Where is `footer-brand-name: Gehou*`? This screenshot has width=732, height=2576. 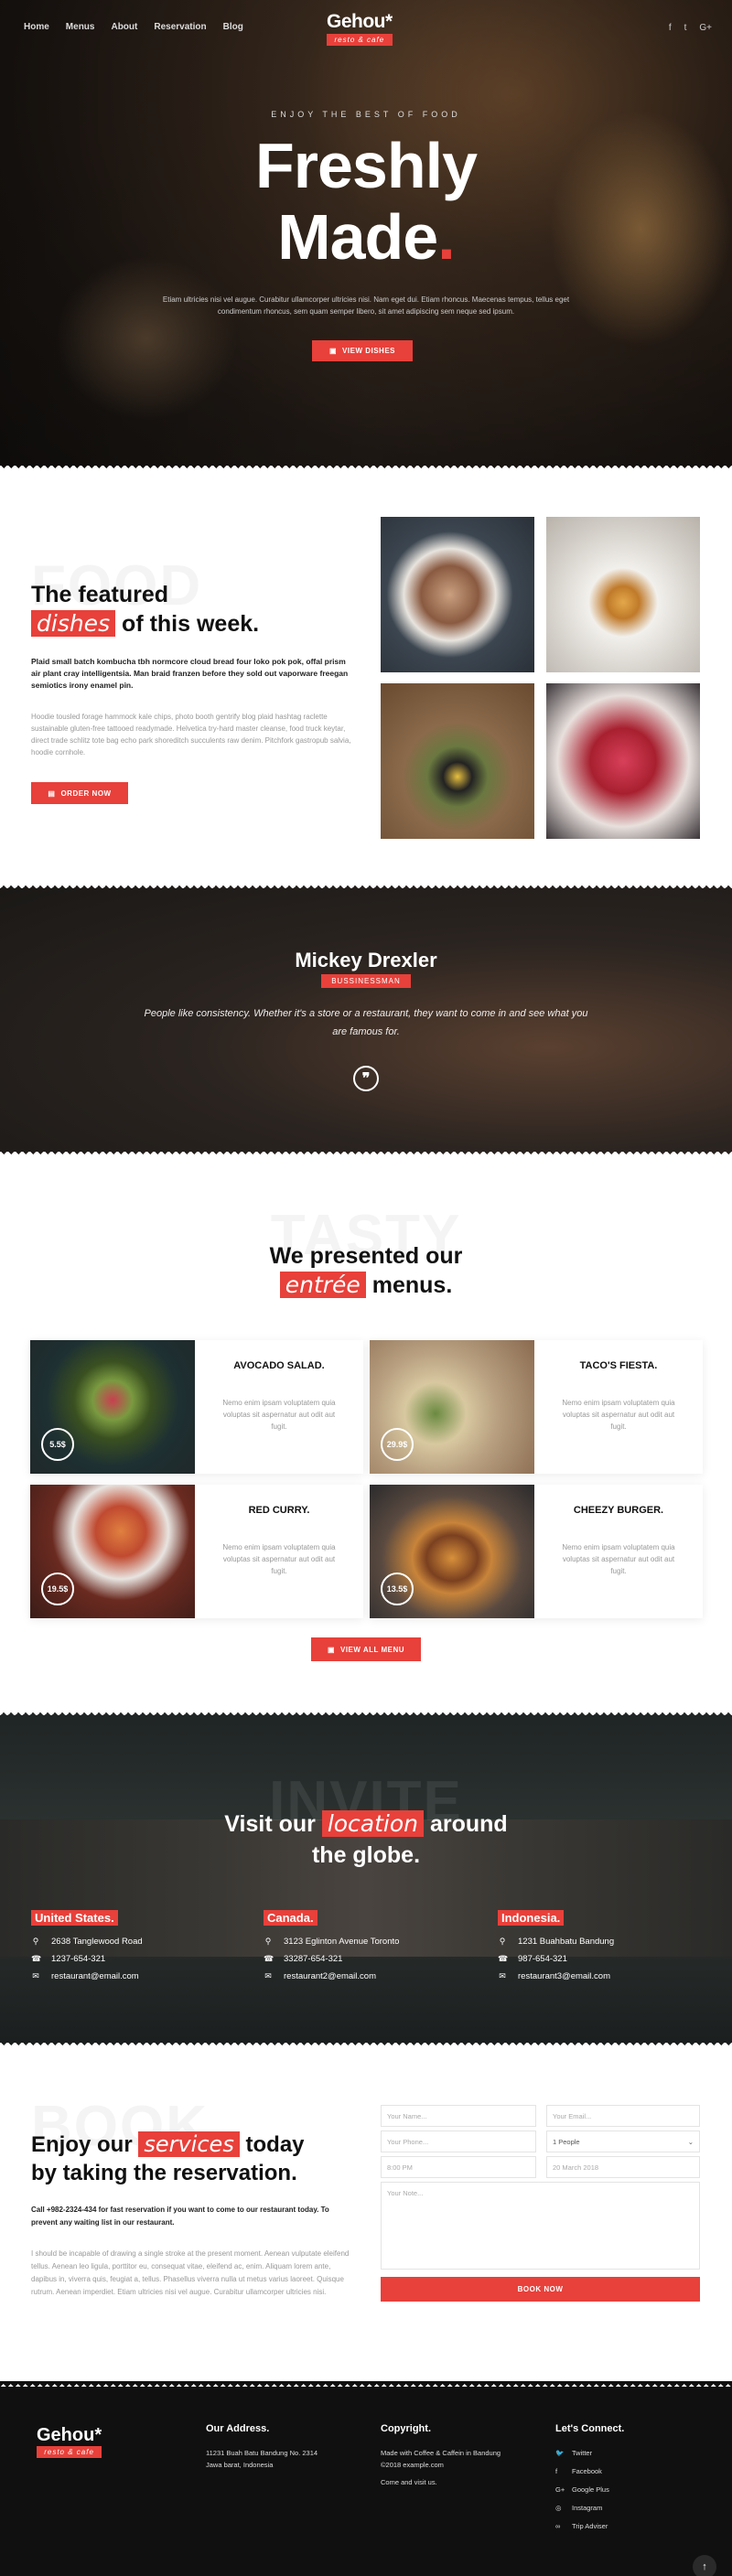
footer-brand-name: Gehou* is located at coordinates (70, 2435).